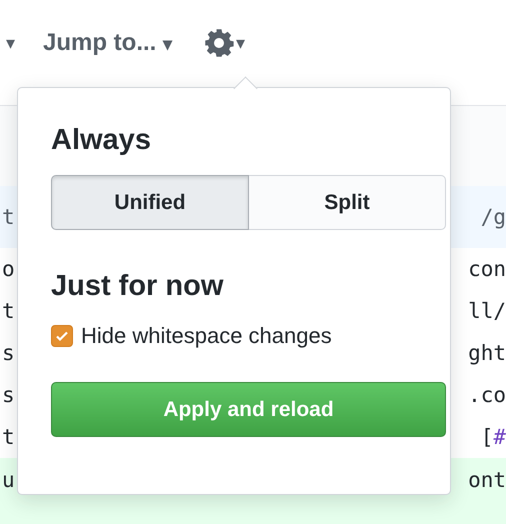  I want to click on code-text: ll/, so click(487, 311).